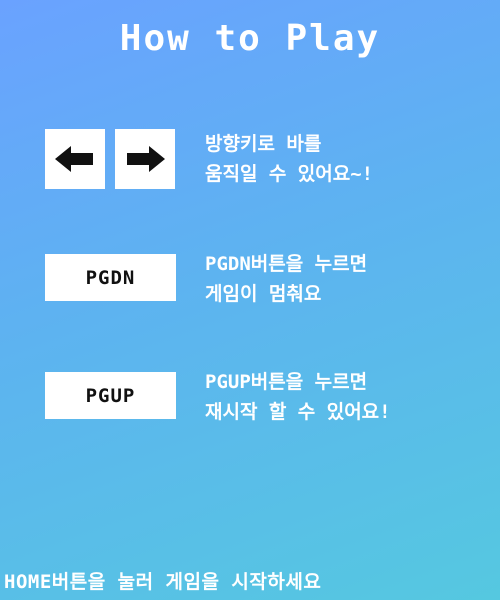 Image resolution: width=500 pixels, height=600 pixels. Describe the element at coordinates (250, 38) in the screenshot. I see `page-title: How to Play` at that location.